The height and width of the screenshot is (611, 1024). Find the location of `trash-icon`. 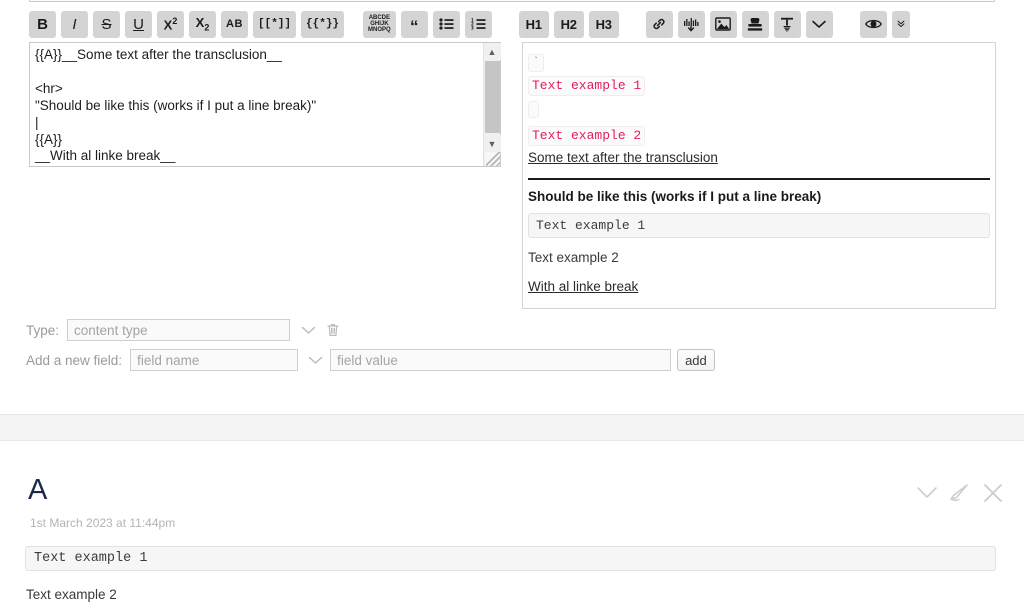

trash-icon is located at coordinates (333, 330).